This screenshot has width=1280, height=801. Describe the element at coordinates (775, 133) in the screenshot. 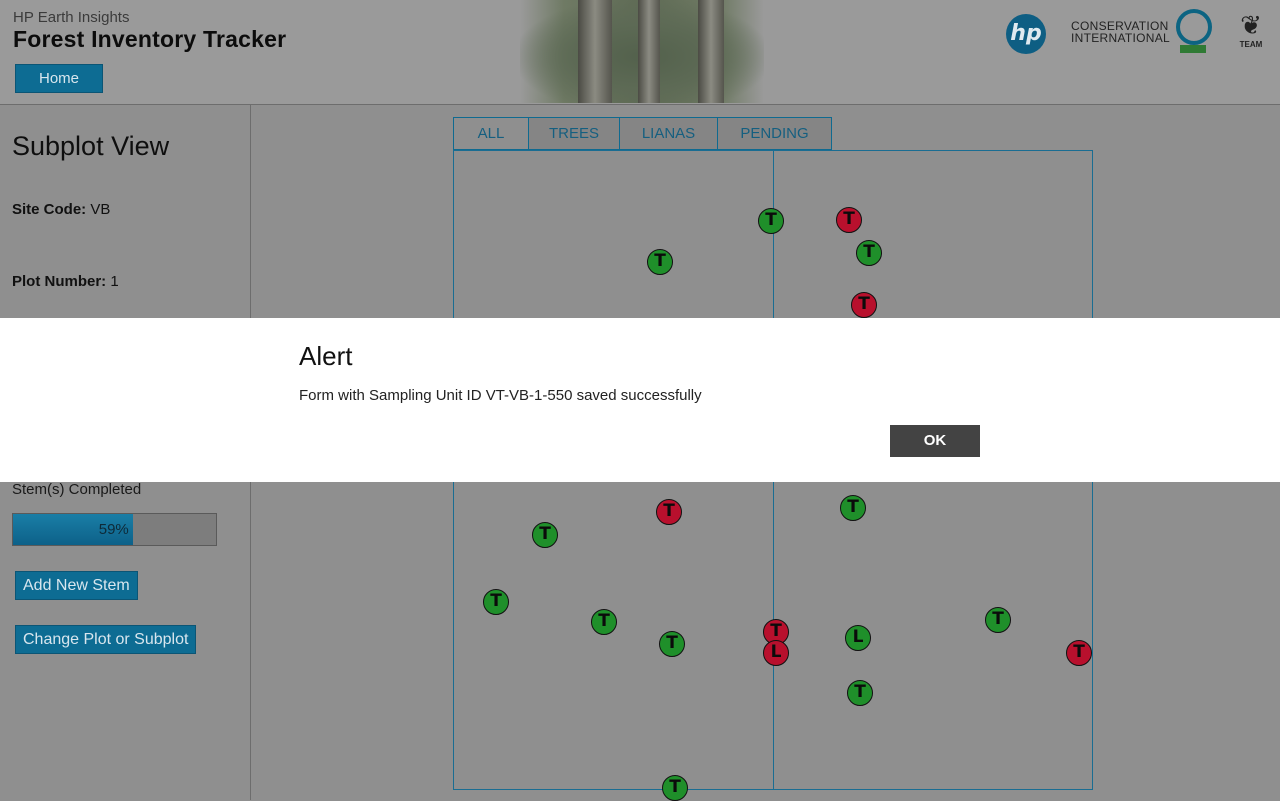

I see `tab-pending: PENDING` at that location.